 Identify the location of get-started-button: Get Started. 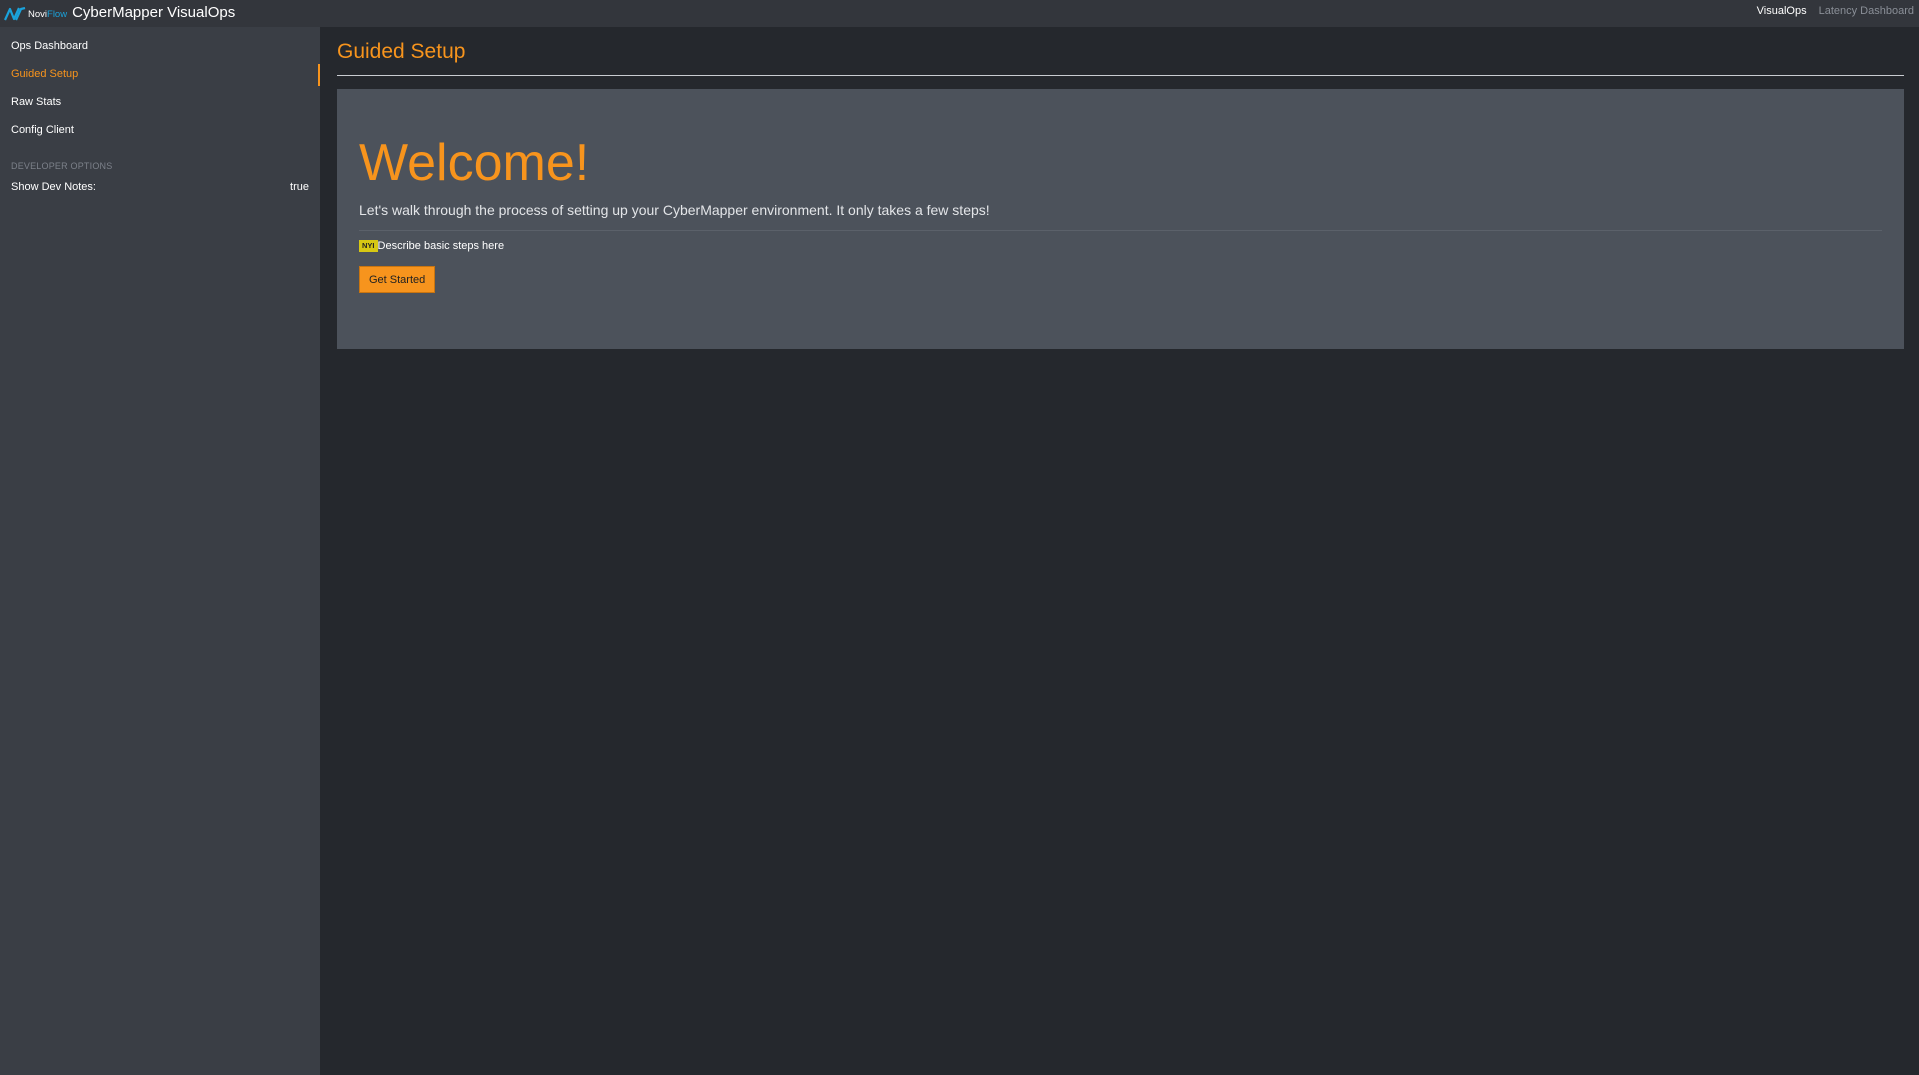
(397, 279).